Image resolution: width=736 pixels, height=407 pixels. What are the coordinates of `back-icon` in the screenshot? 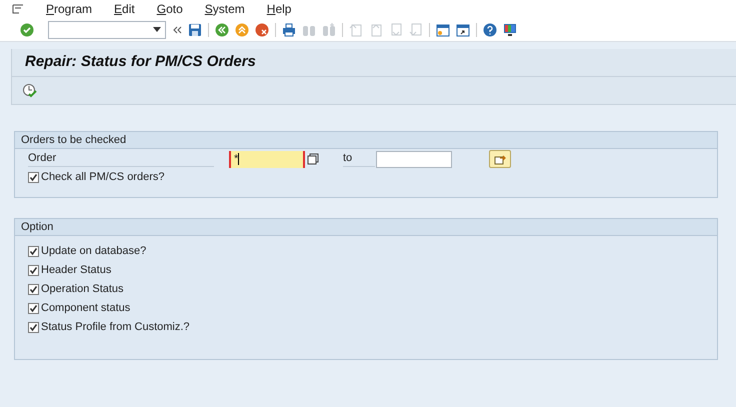 It's located at (222, 29).